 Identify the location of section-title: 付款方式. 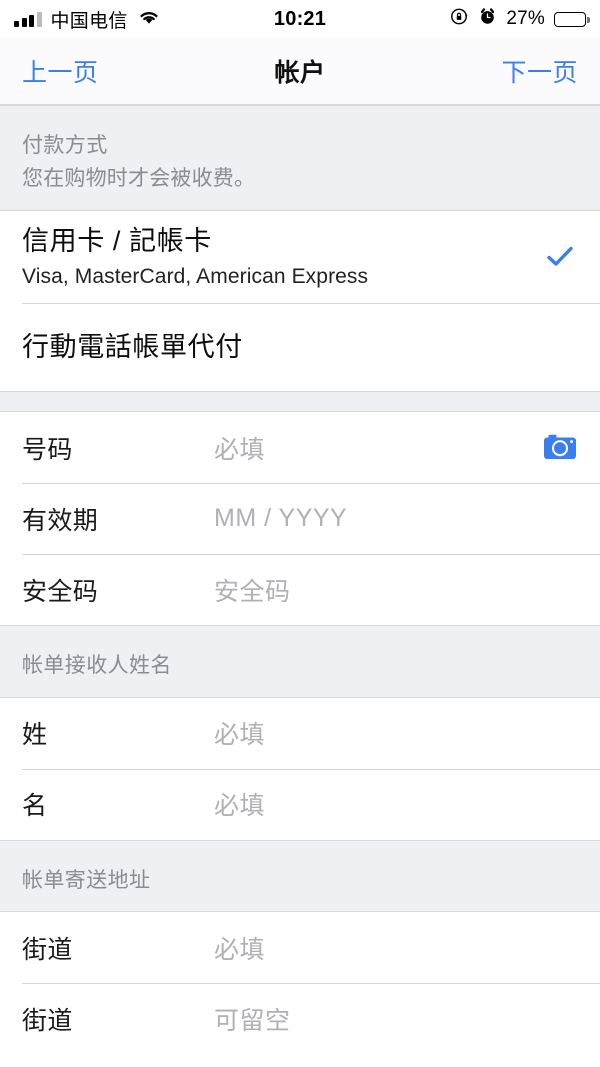
(65, 145).